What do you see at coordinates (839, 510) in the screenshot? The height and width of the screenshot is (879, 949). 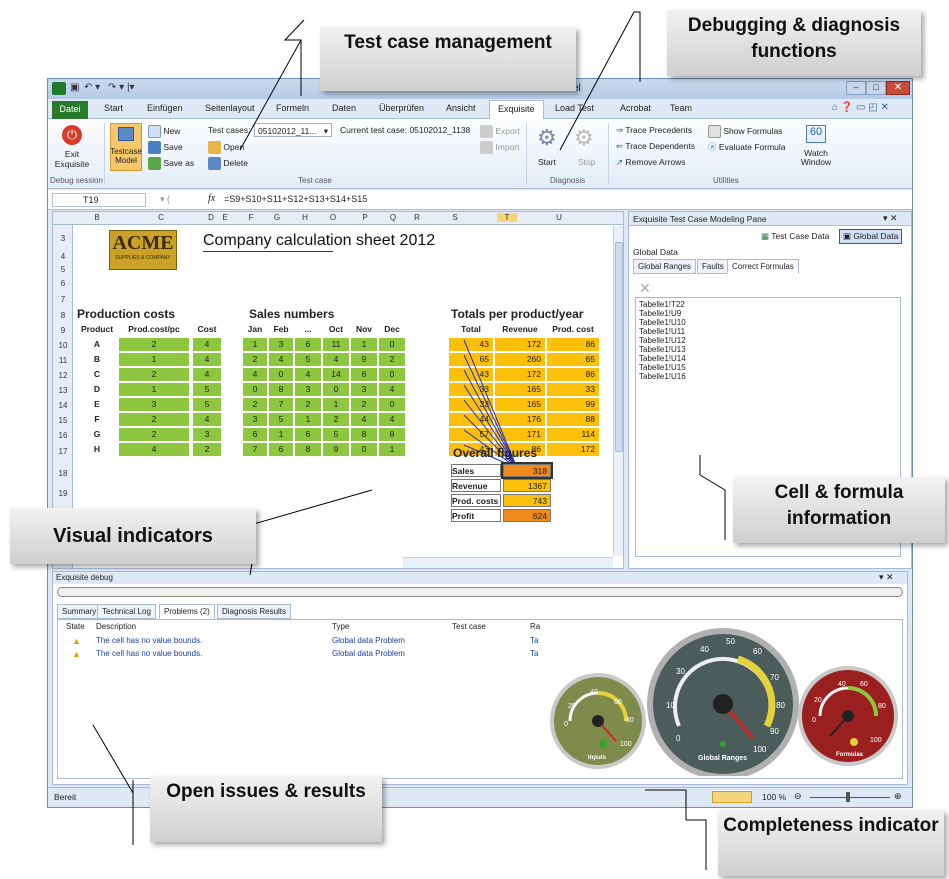 I see `callout-cell-formula: Cell & formula information` at bounding box center [839, 510].